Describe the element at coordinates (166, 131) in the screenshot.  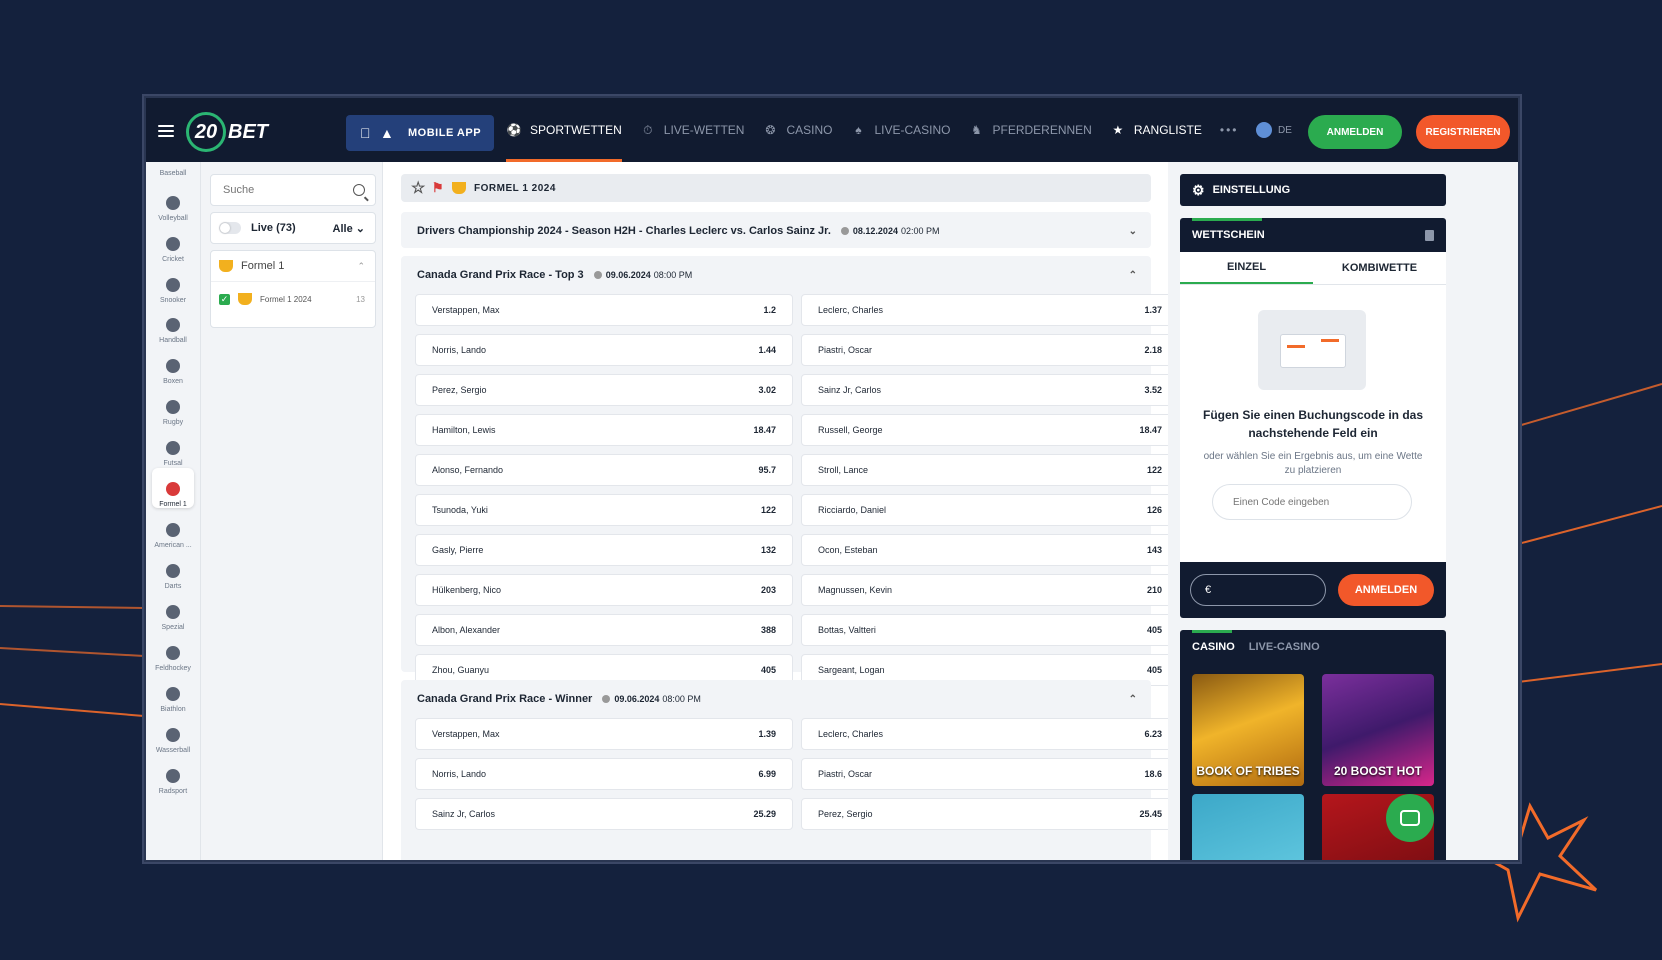
I see `menu-icon` at that location.